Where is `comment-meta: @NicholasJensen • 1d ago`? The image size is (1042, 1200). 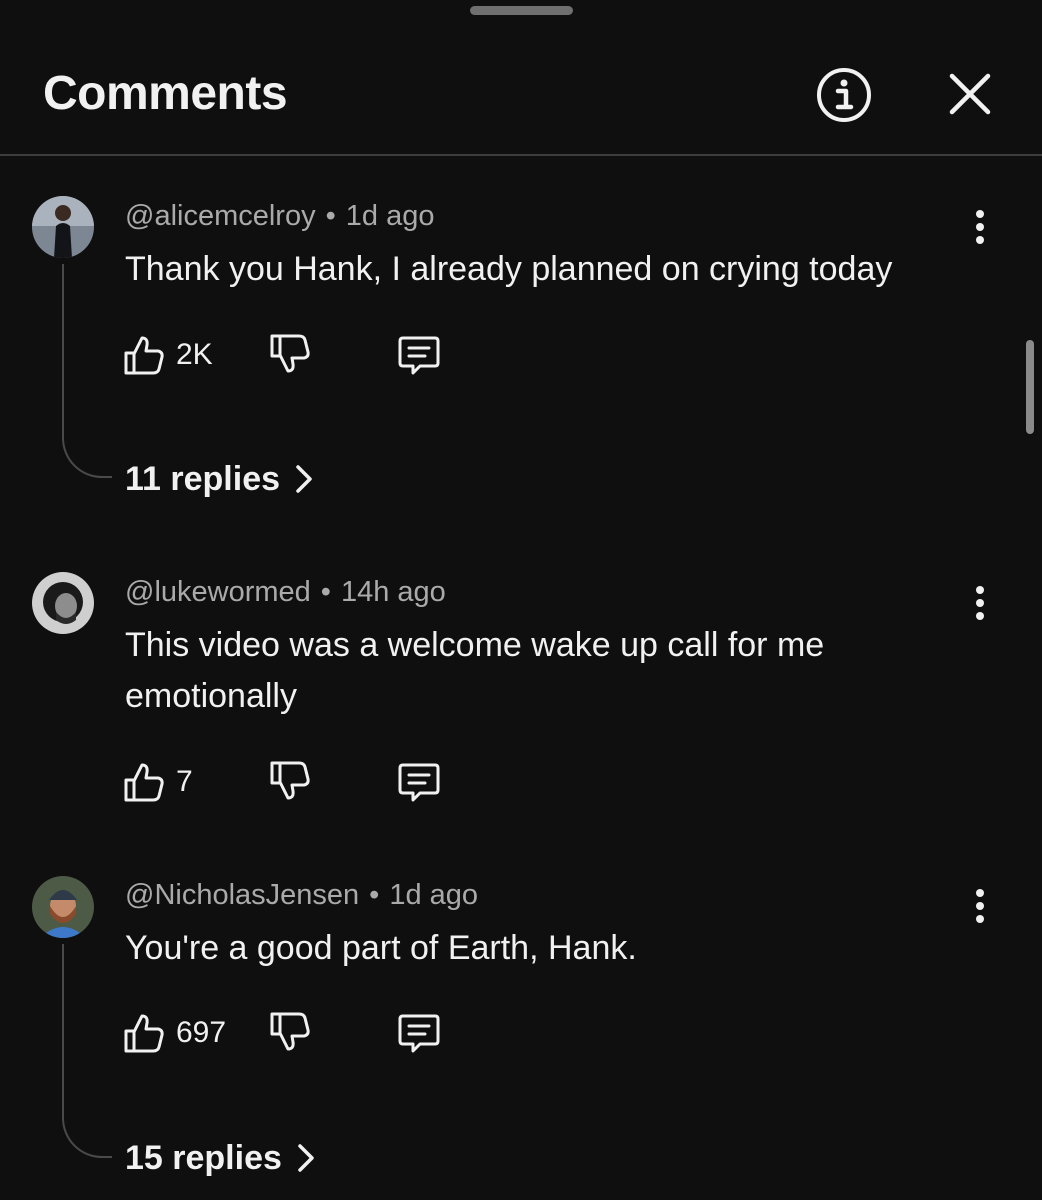 comment-meta: @NicholasJensen • 1d ago is located at coordinates (301, 895).